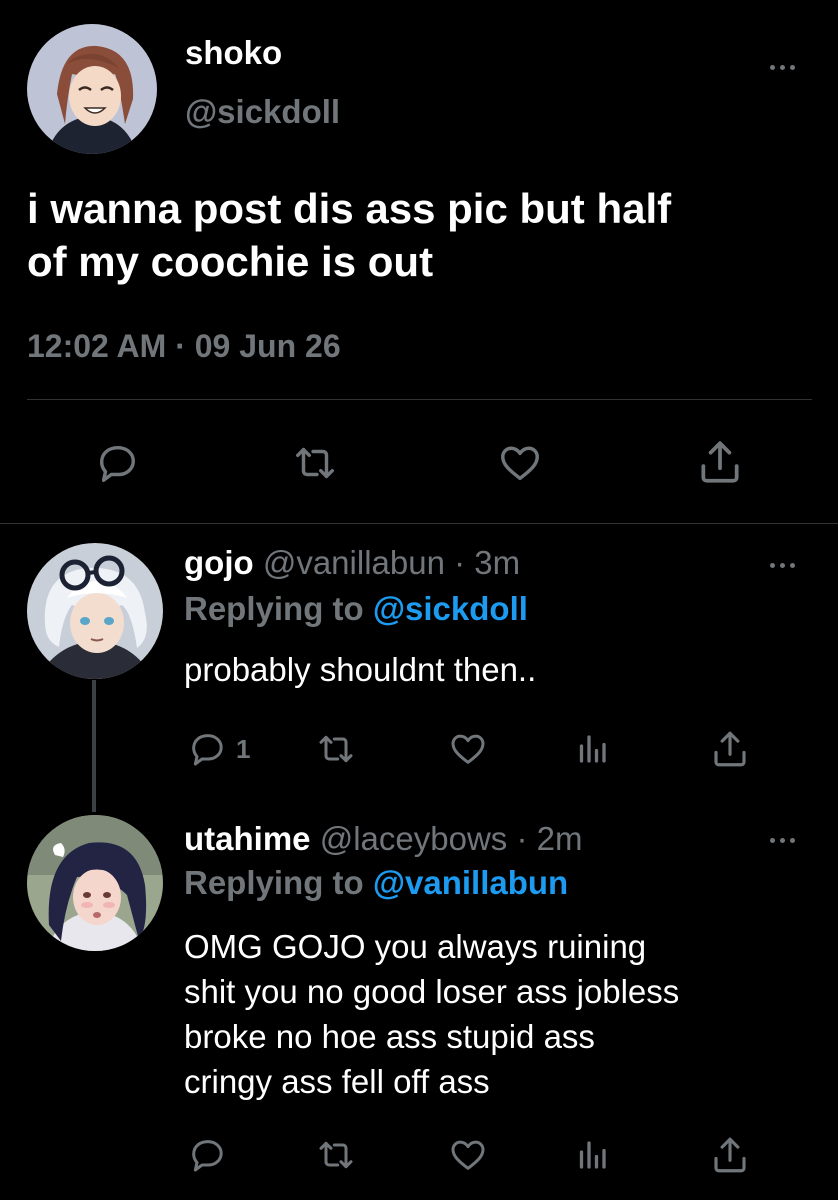 The image size is (838, 1200). Describe the element at coordinates (243, 749) in the screenshot. I see `reply-count: 1` at that location.